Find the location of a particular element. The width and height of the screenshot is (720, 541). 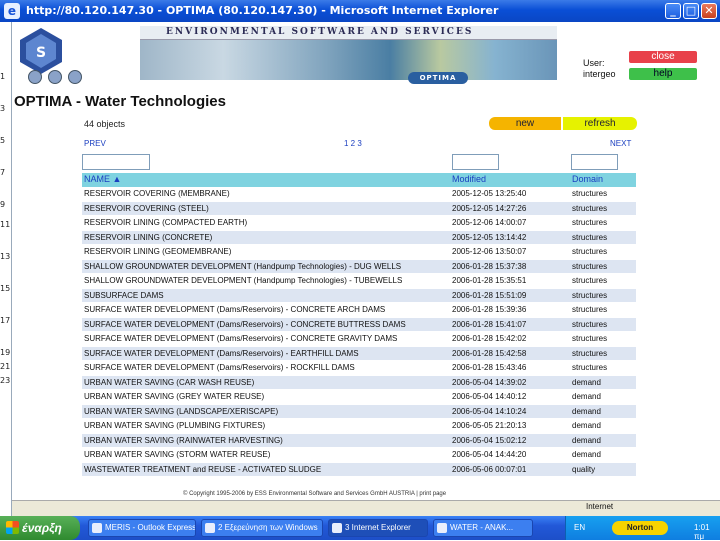

cell-modified: 2005-12-06 14:00:07 is located at coordinates (489, 222).